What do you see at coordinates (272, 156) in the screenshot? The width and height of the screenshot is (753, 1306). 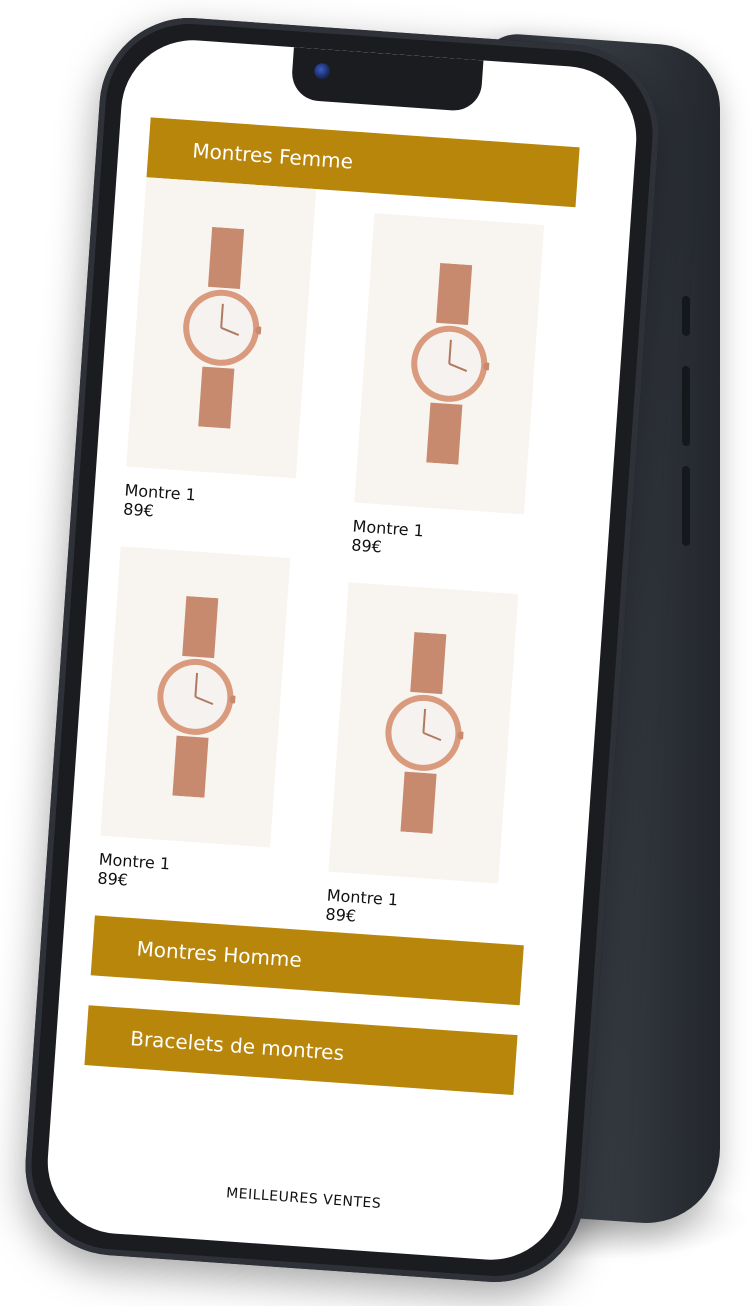 I see `category-women-label: Montres Femme` at bounding box center [272, 156].